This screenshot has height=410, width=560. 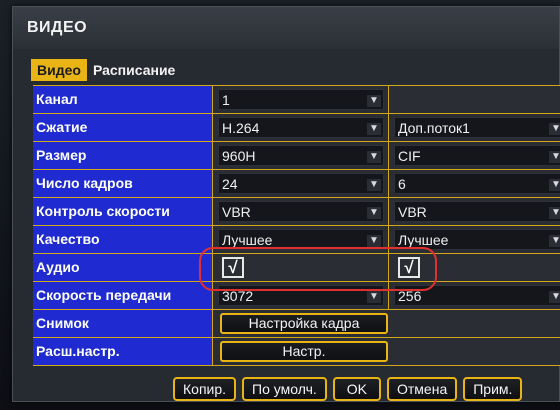 What do you see at coordinates (57, 27) in the screenshot?
I see `window-title: ВИДЕО` at bounding box center [57, 27].